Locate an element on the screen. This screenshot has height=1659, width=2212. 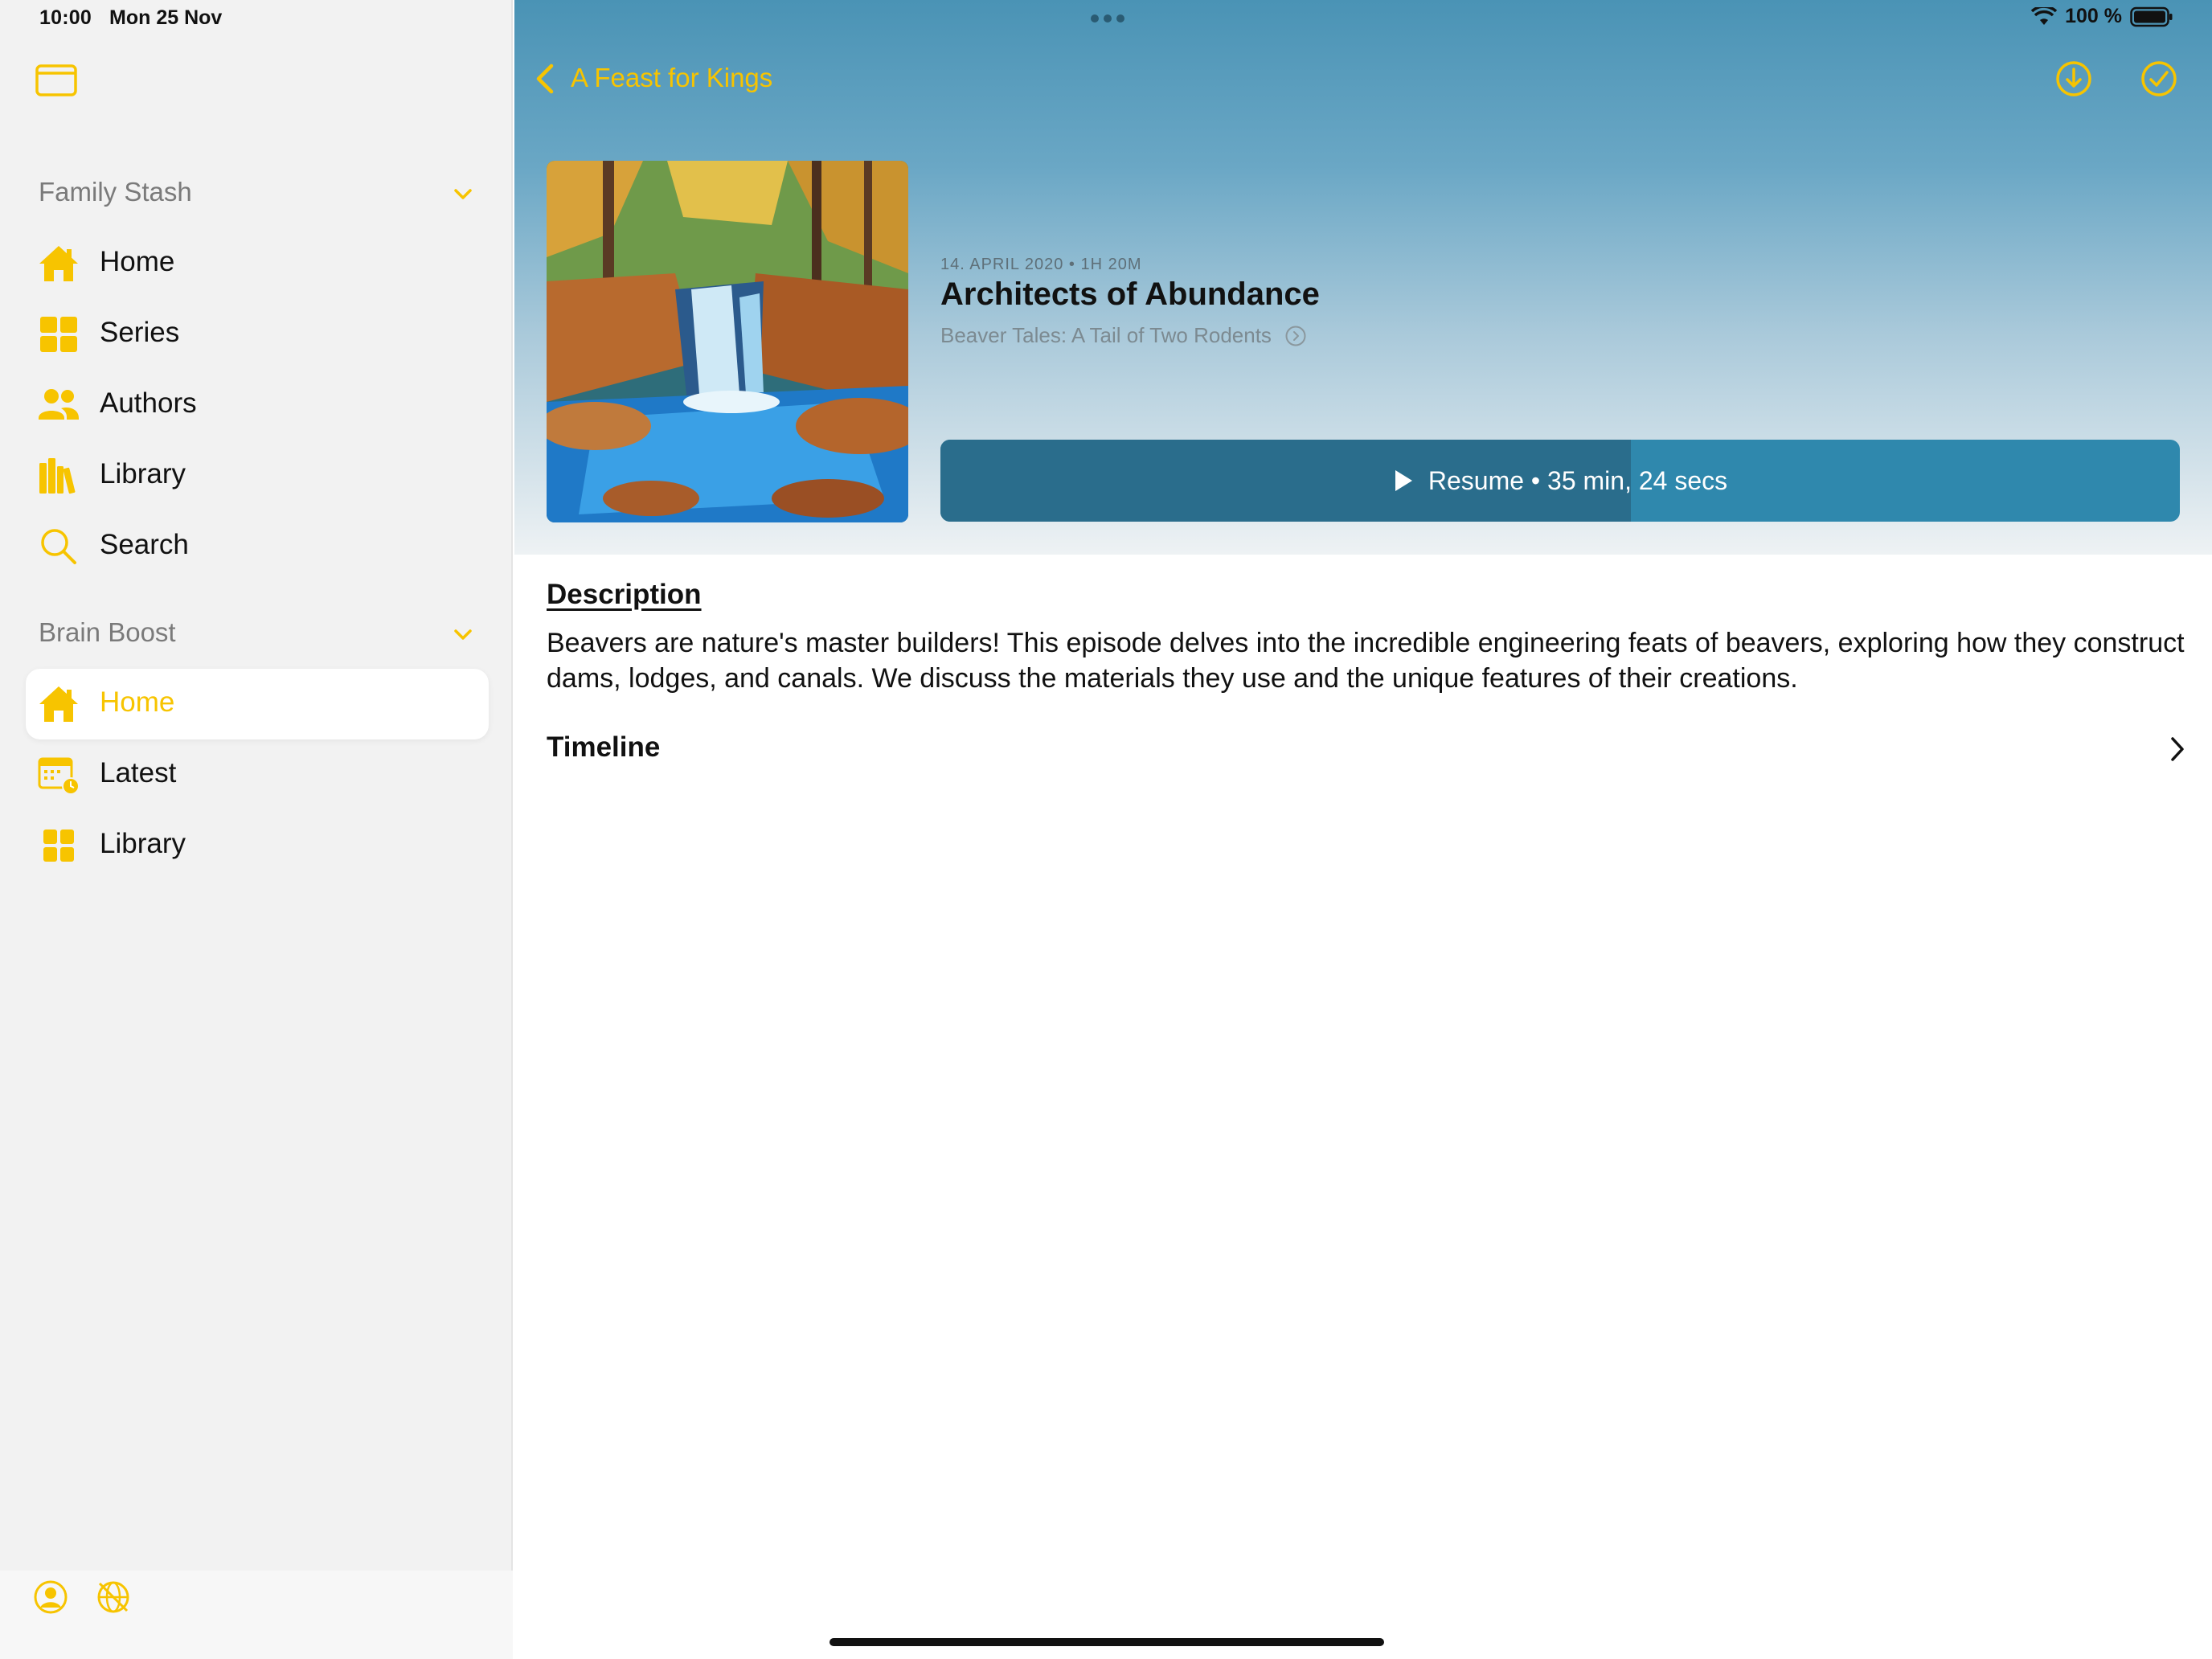
mark-played-icon is located at coordinates (2159, 78).